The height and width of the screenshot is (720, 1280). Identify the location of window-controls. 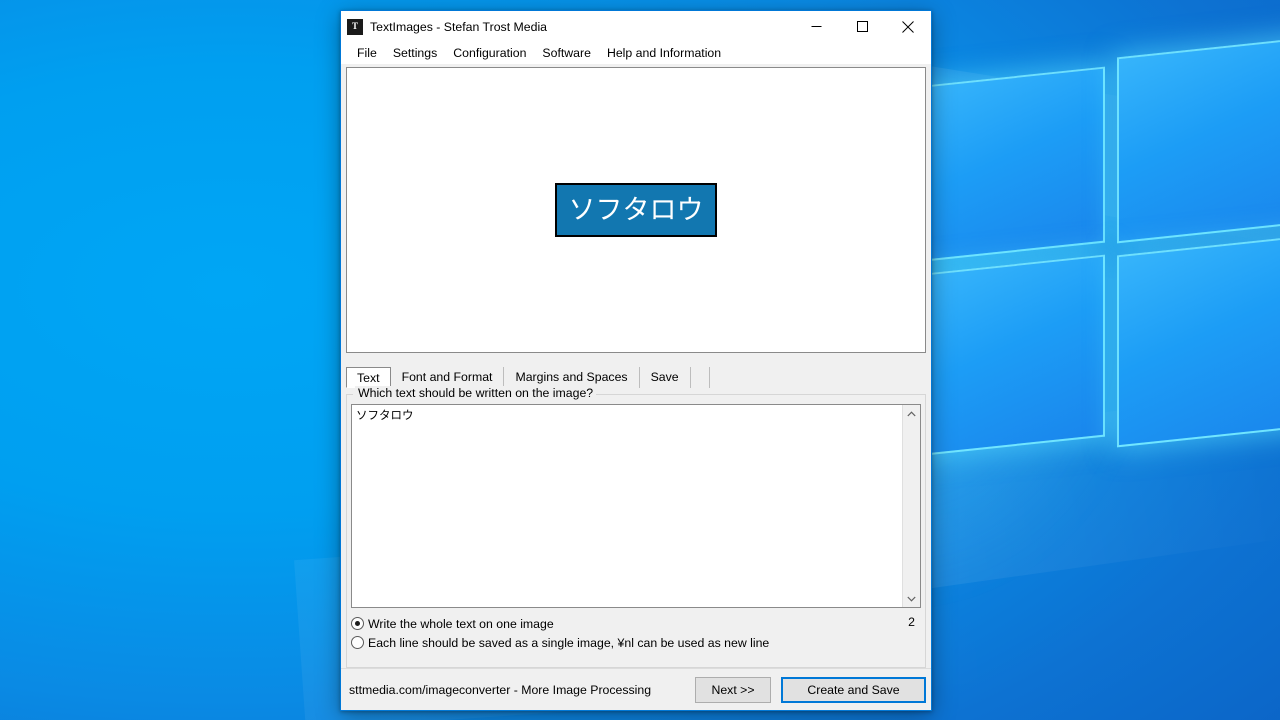
(862, 26).